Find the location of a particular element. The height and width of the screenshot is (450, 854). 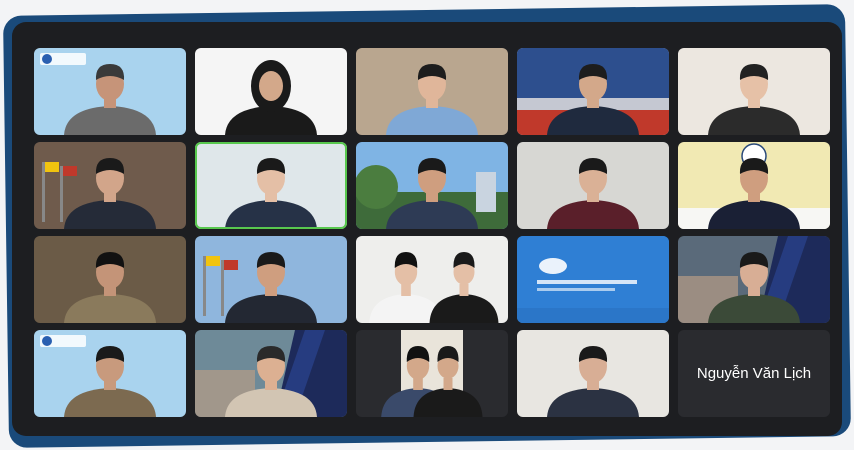

participant-tile-name-only: Nguyễn Văn Lịch is located at coordinates (754, 373).